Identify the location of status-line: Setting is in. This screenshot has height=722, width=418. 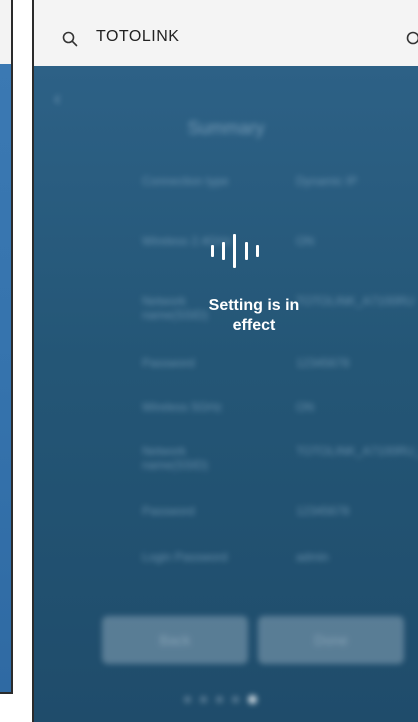
(254, 305).